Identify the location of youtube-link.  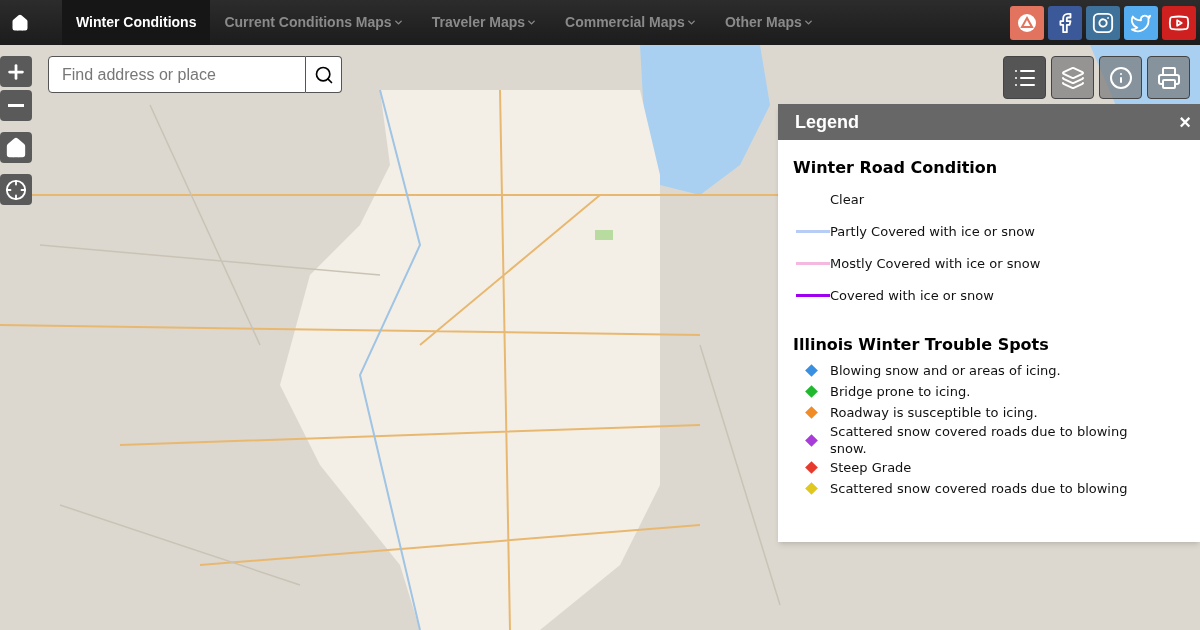
(1179, 22).